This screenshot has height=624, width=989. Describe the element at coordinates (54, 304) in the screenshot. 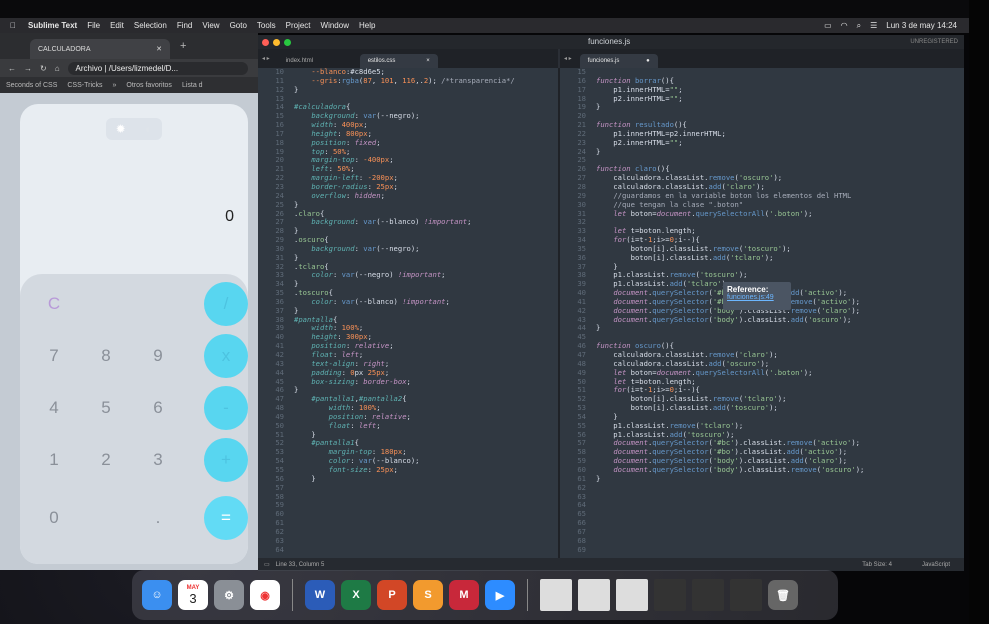

I see `key-C: C` at that location.